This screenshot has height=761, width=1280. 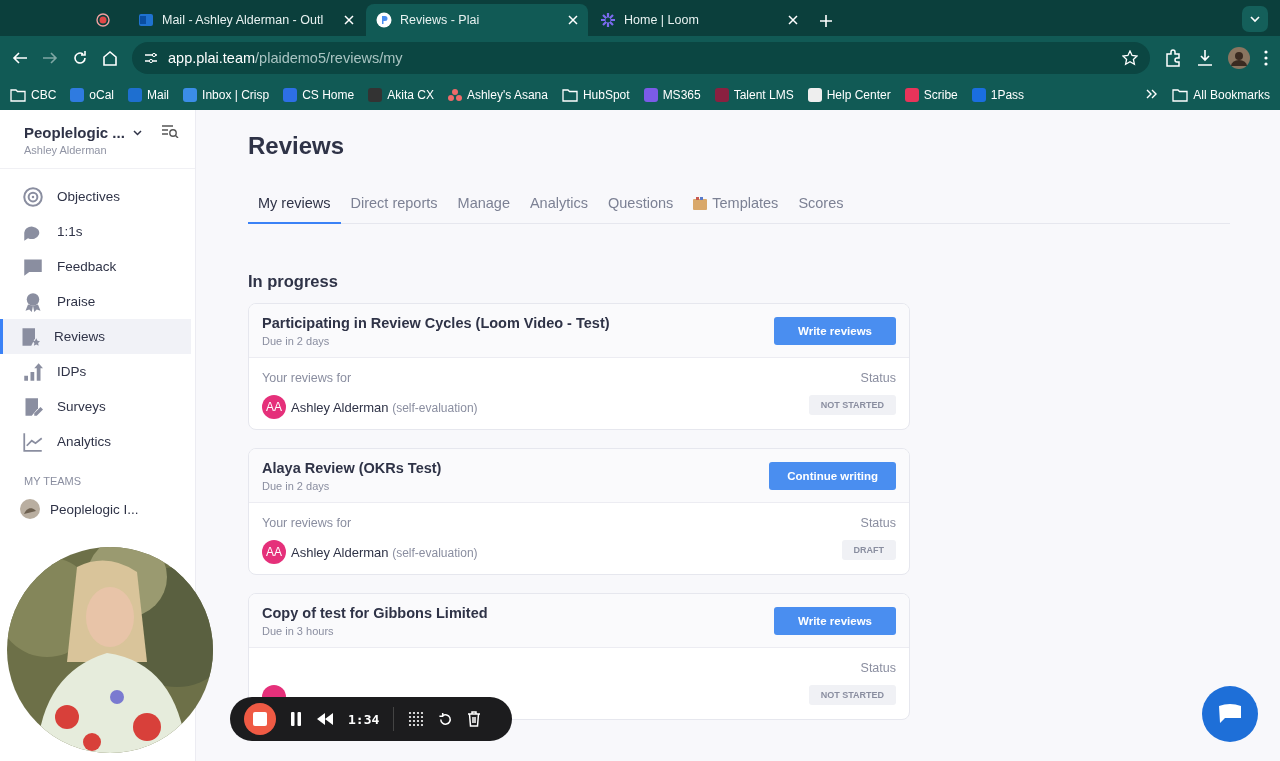 I want to click on browser-tab: Reviews - Plai, so click(x=477, y=20).